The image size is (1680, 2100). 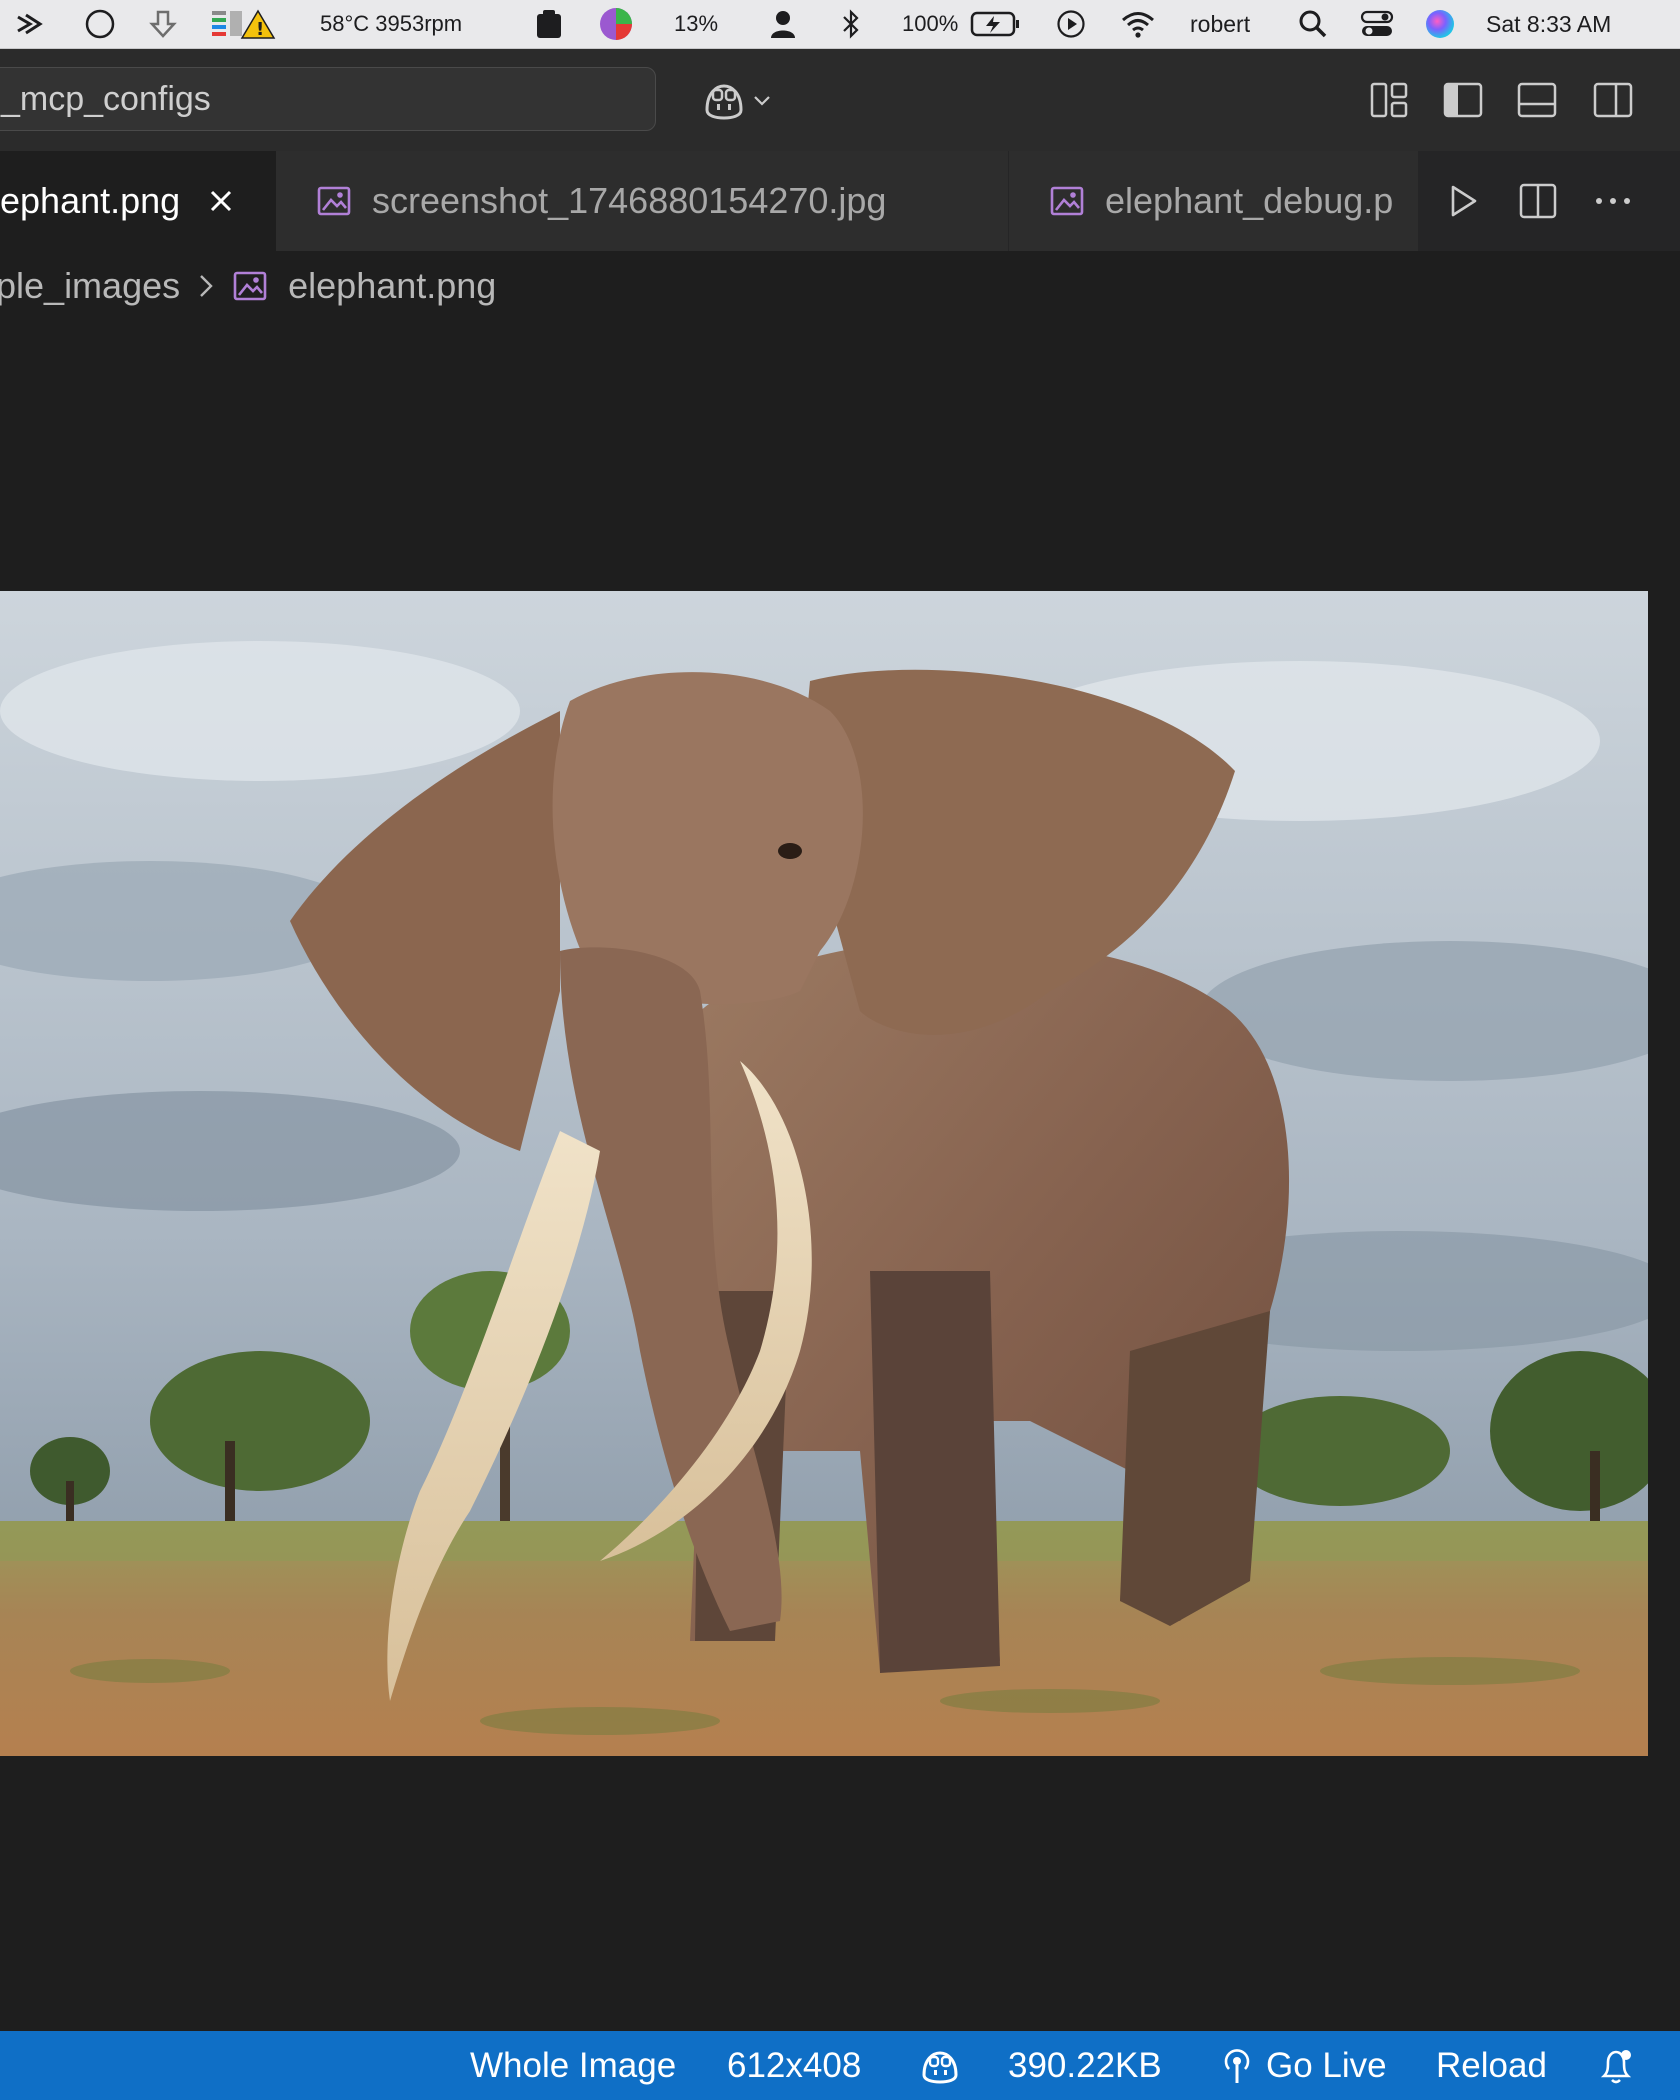 What do you see at coordinates (1377, 24) in the screenshot?
I see `control-center-icon` at bounding box center [1377, 24].